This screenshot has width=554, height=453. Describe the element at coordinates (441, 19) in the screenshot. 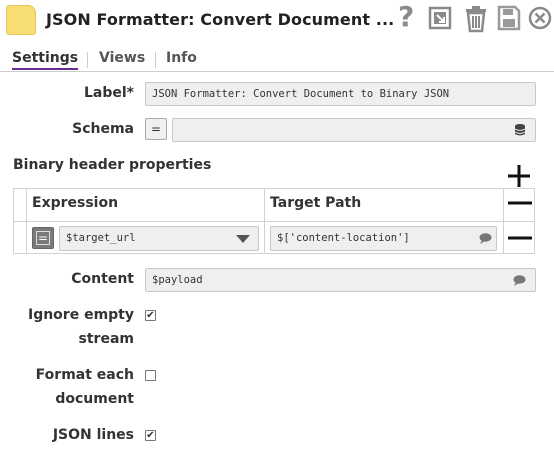

I see `export-icon` at that location.